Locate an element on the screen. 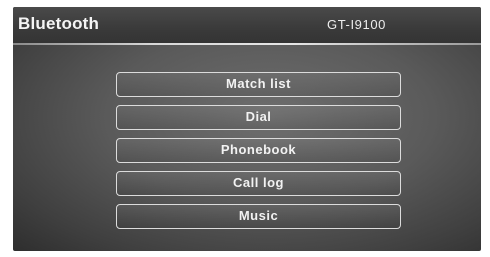  header-bar: Bluetooth GT-I9100 is located at coordinates (247, 25).